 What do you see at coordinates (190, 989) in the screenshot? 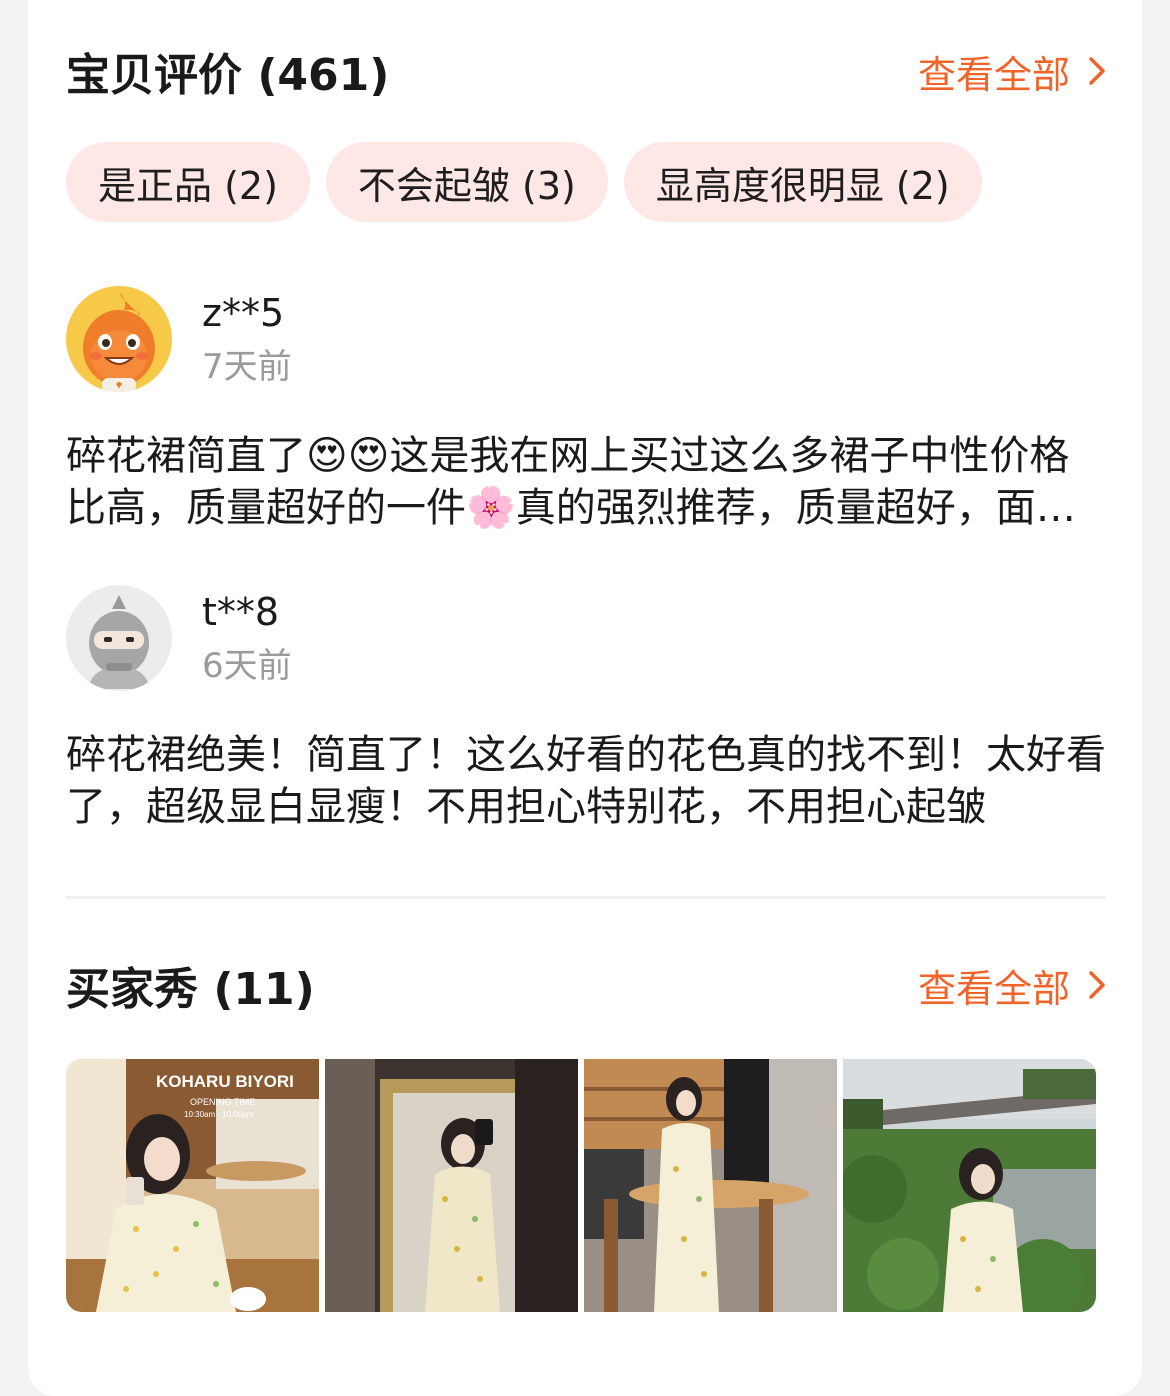
I see `buyer-show-title: 买家秀 (11)` at bounding box center [190, 989].